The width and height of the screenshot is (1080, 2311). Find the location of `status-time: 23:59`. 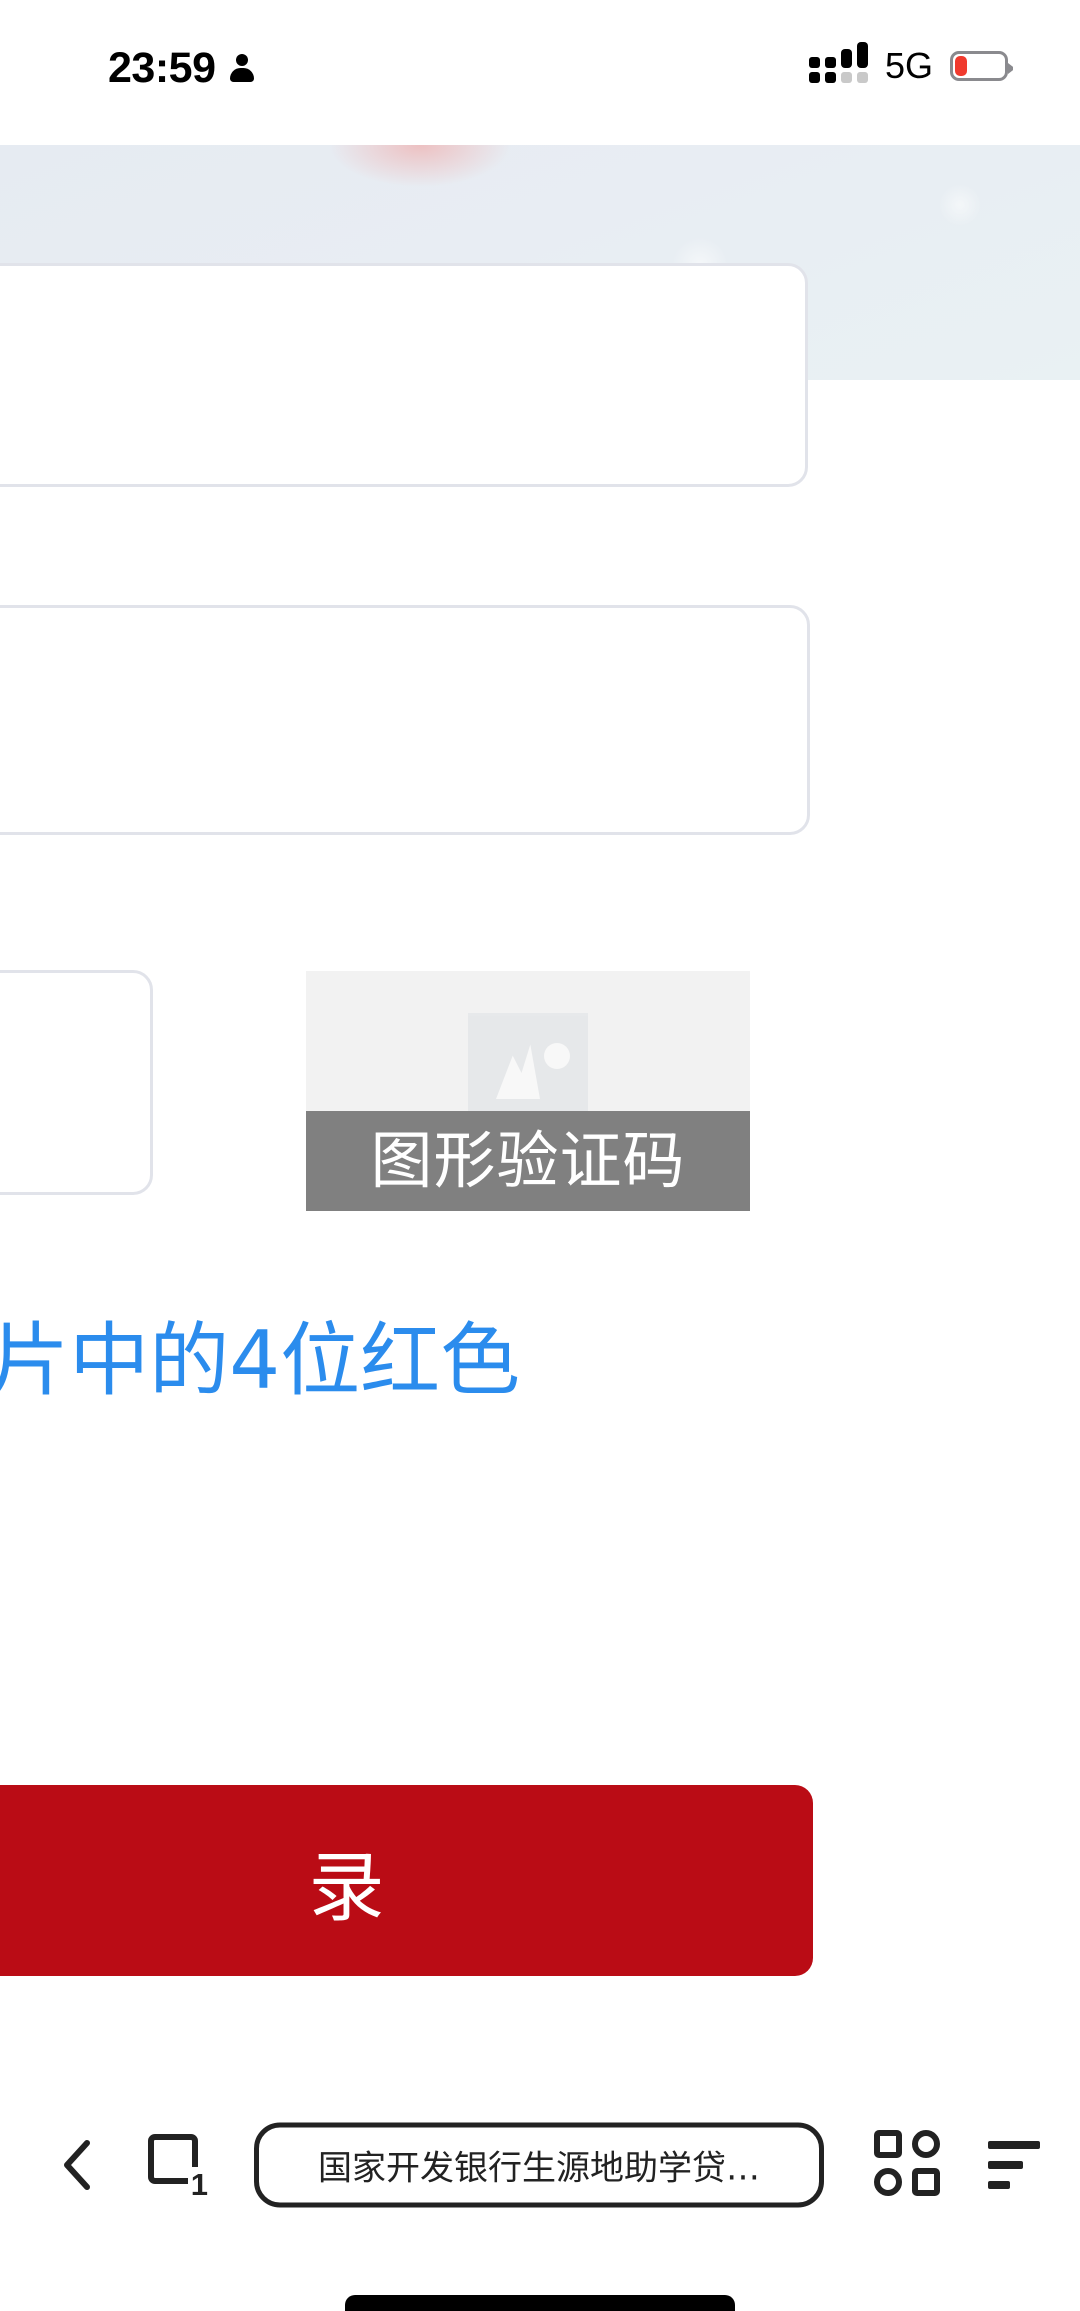

status-time: 23:59 is located at coordinates (162, 68).